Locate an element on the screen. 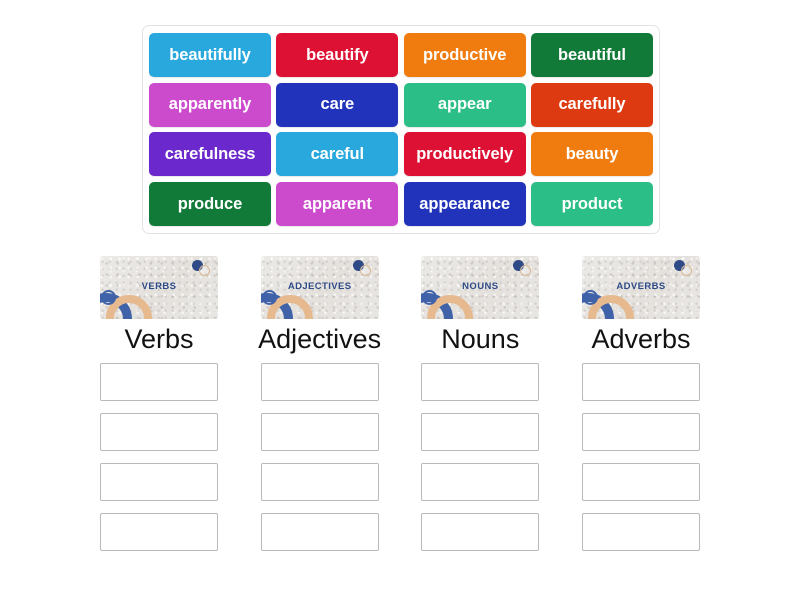  category-column-nouns: NOUNS Nouns is located at coordinates (480, 404).